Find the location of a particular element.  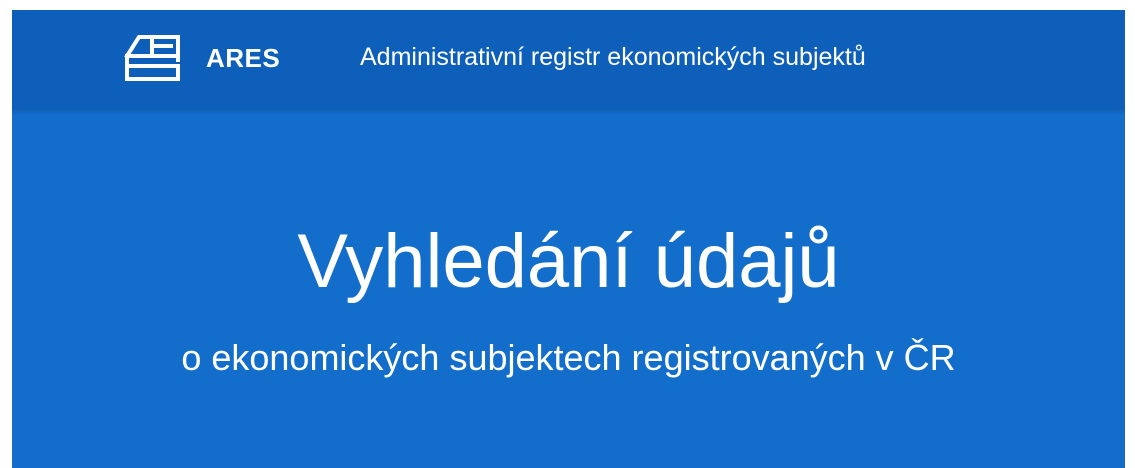

brand-name: ARES is located at coordinates (243, 57).